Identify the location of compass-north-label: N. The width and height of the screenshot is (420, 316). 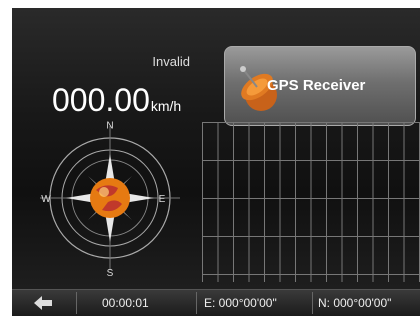
(109, 125).